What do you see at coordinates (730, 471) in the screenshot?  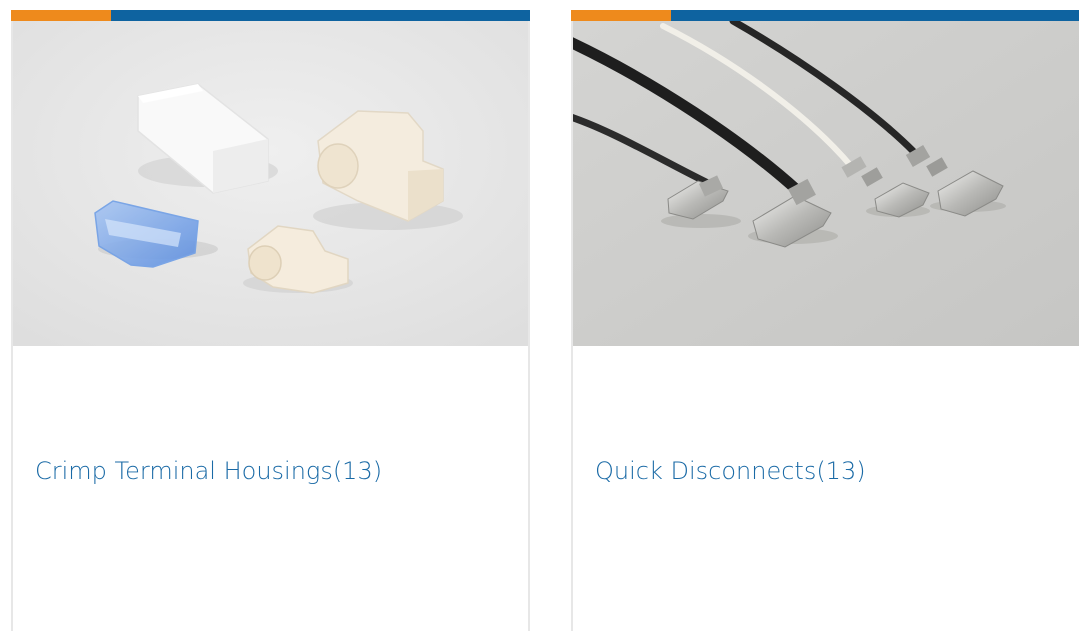 I see `category-title-quick-disconnects: Quick Disconnects(13)` at bounding box center [730, 471].